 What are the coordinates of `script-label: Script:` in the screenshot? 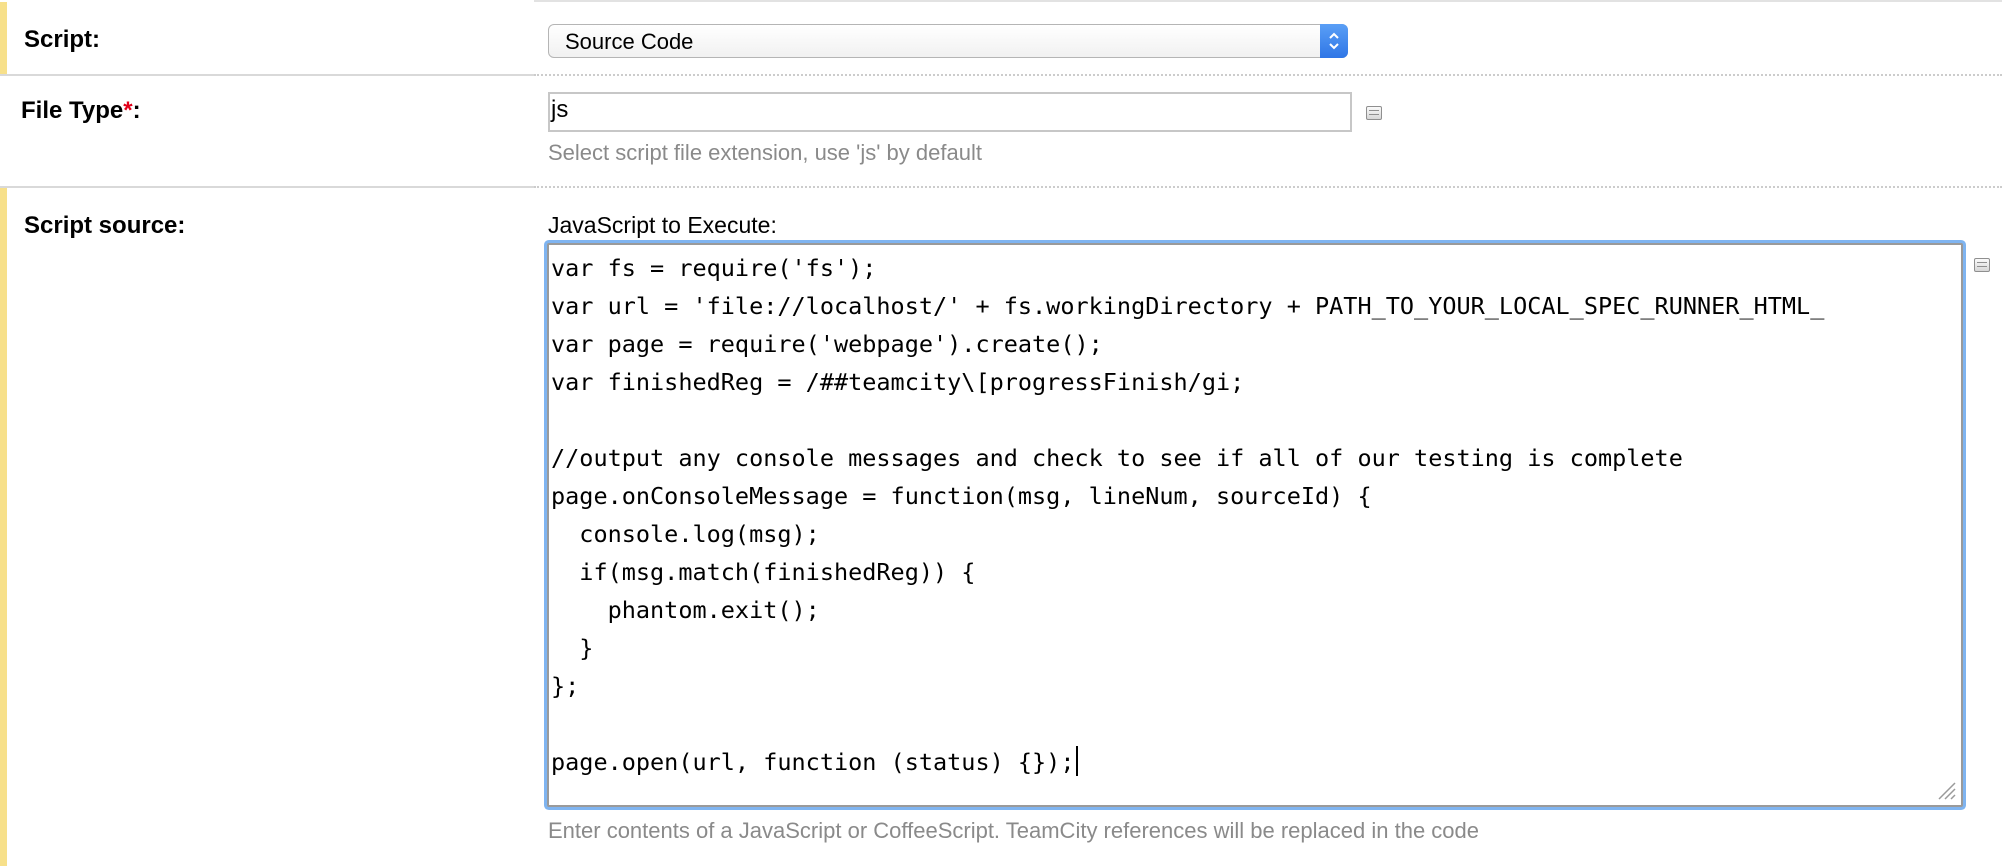 It's located at (62, 39).